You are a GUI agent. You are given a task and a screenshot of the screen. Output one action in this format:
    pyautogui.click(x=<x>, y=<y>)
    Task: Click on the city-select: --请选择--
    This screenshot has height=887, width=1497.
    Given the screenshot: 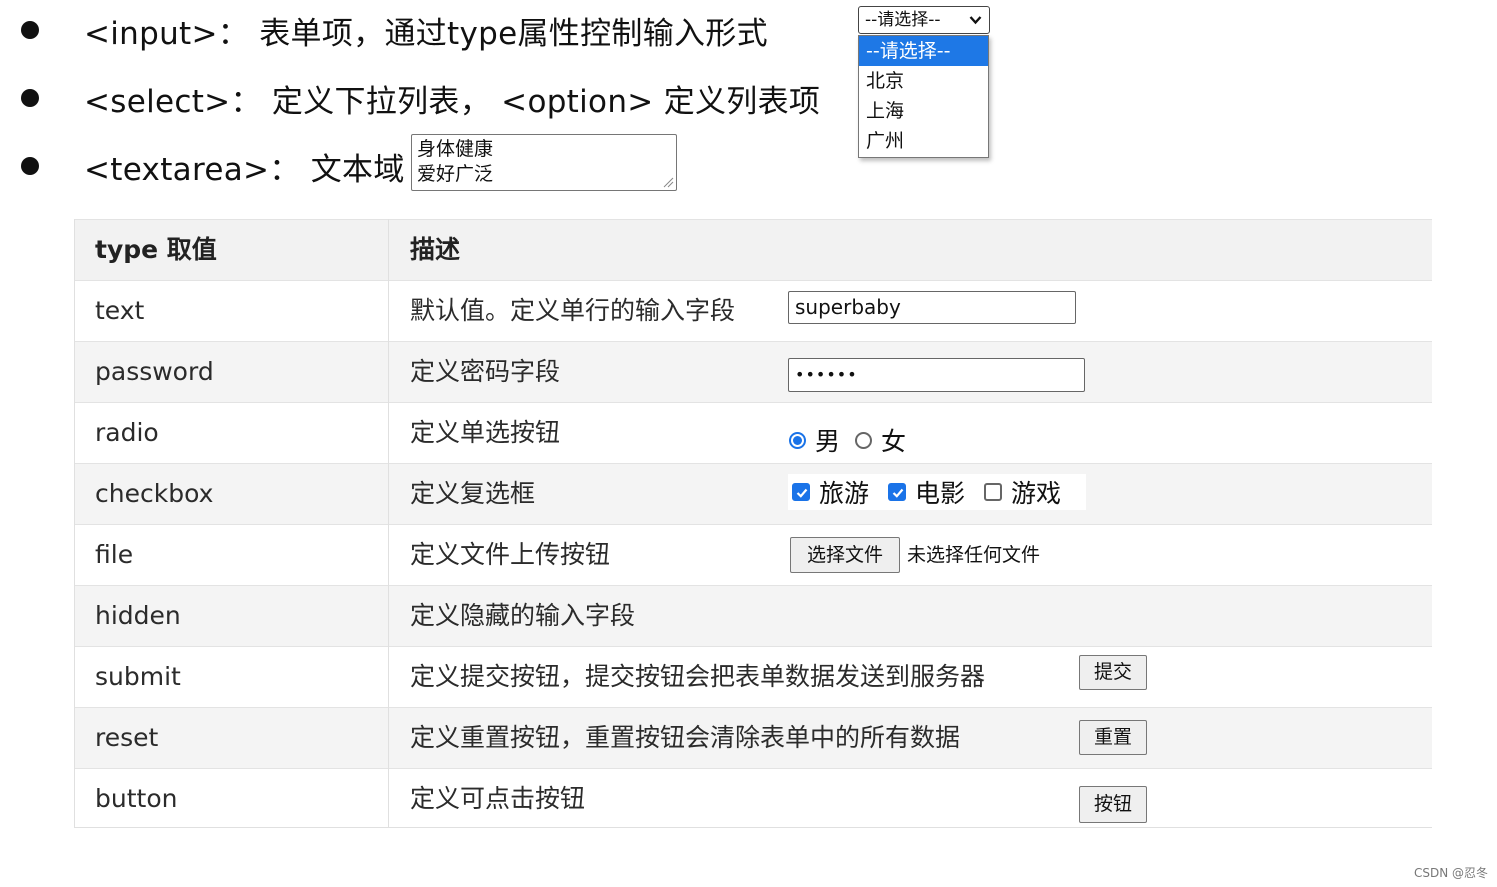 What is the action you would take?
    pyautogui.click(x=924, y=20)
    